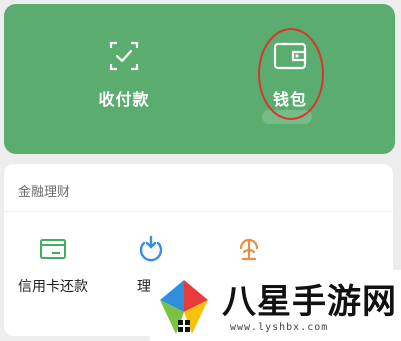 Image resolution: width=401 pixels, height=341 pixels. What do you see at coordinates (53, 265) in the screenshot?
I see `credit-card-repay-button: 信用卡还款` at bounding box center [53, 265].